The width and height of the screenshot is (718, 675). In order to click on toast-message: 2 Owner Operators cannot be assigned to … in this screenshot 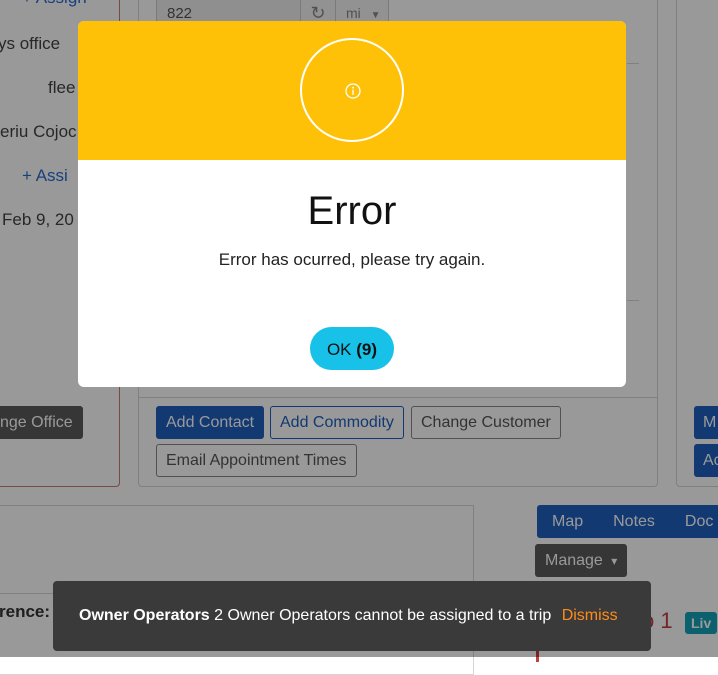, I will do `click(383, 615)`.